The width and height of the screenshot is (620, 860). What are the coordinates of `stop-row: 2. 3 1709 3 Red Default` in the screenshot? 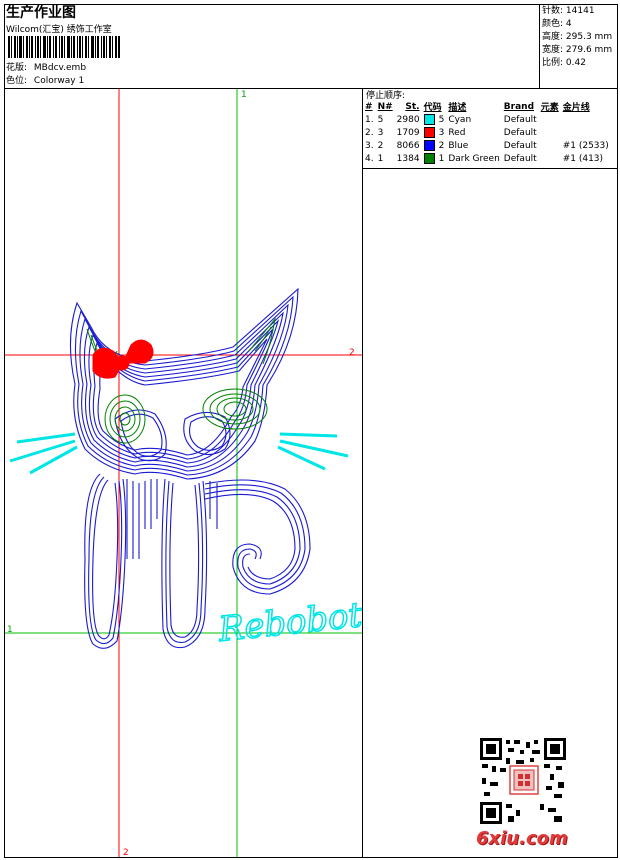 It's located at (487, 132).